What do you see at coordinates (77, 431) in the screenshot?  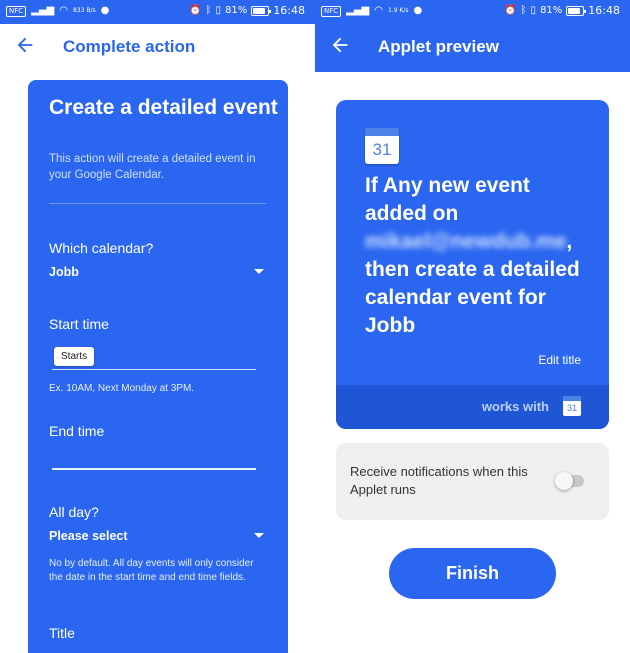 I see `end-time-label: End time` at bounding box center [77, 431].